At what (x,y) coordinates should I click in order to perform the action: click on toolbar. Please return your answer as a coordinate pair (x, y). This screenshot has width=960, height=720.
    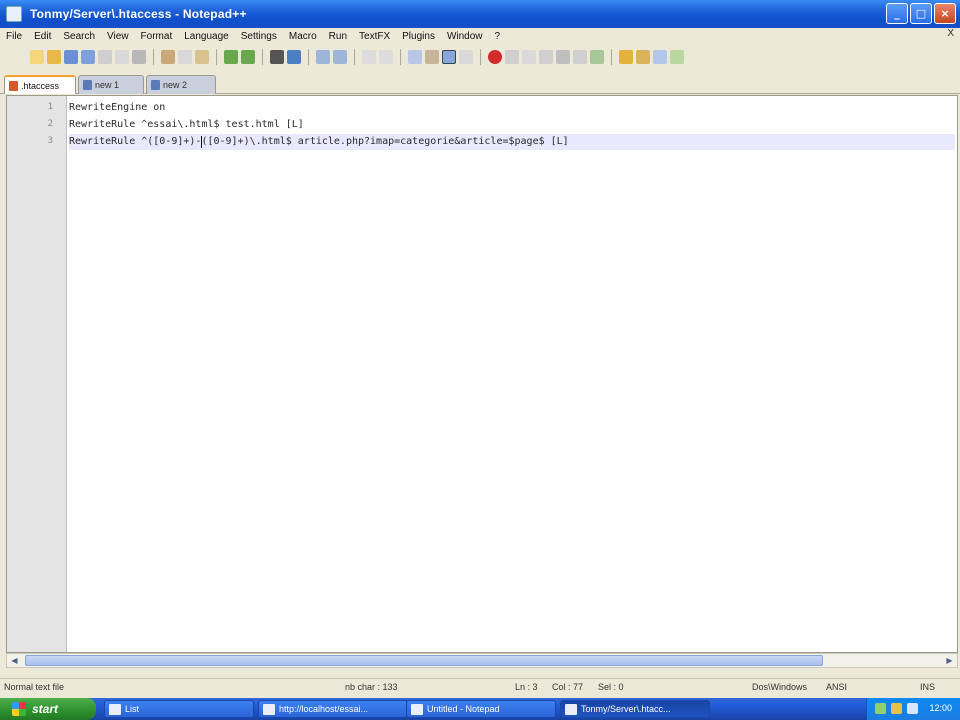
    Looking at the image, I should click on (480, 57).